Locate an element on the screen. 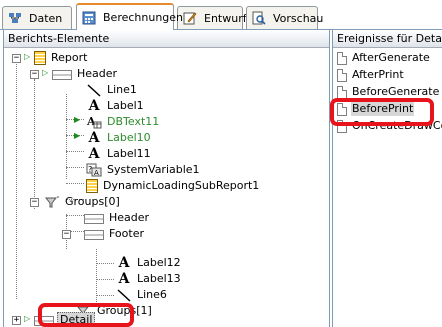 The height and width of the screenshot is (327, 442). expand-toggle: + is located at coordinates (16, 320).